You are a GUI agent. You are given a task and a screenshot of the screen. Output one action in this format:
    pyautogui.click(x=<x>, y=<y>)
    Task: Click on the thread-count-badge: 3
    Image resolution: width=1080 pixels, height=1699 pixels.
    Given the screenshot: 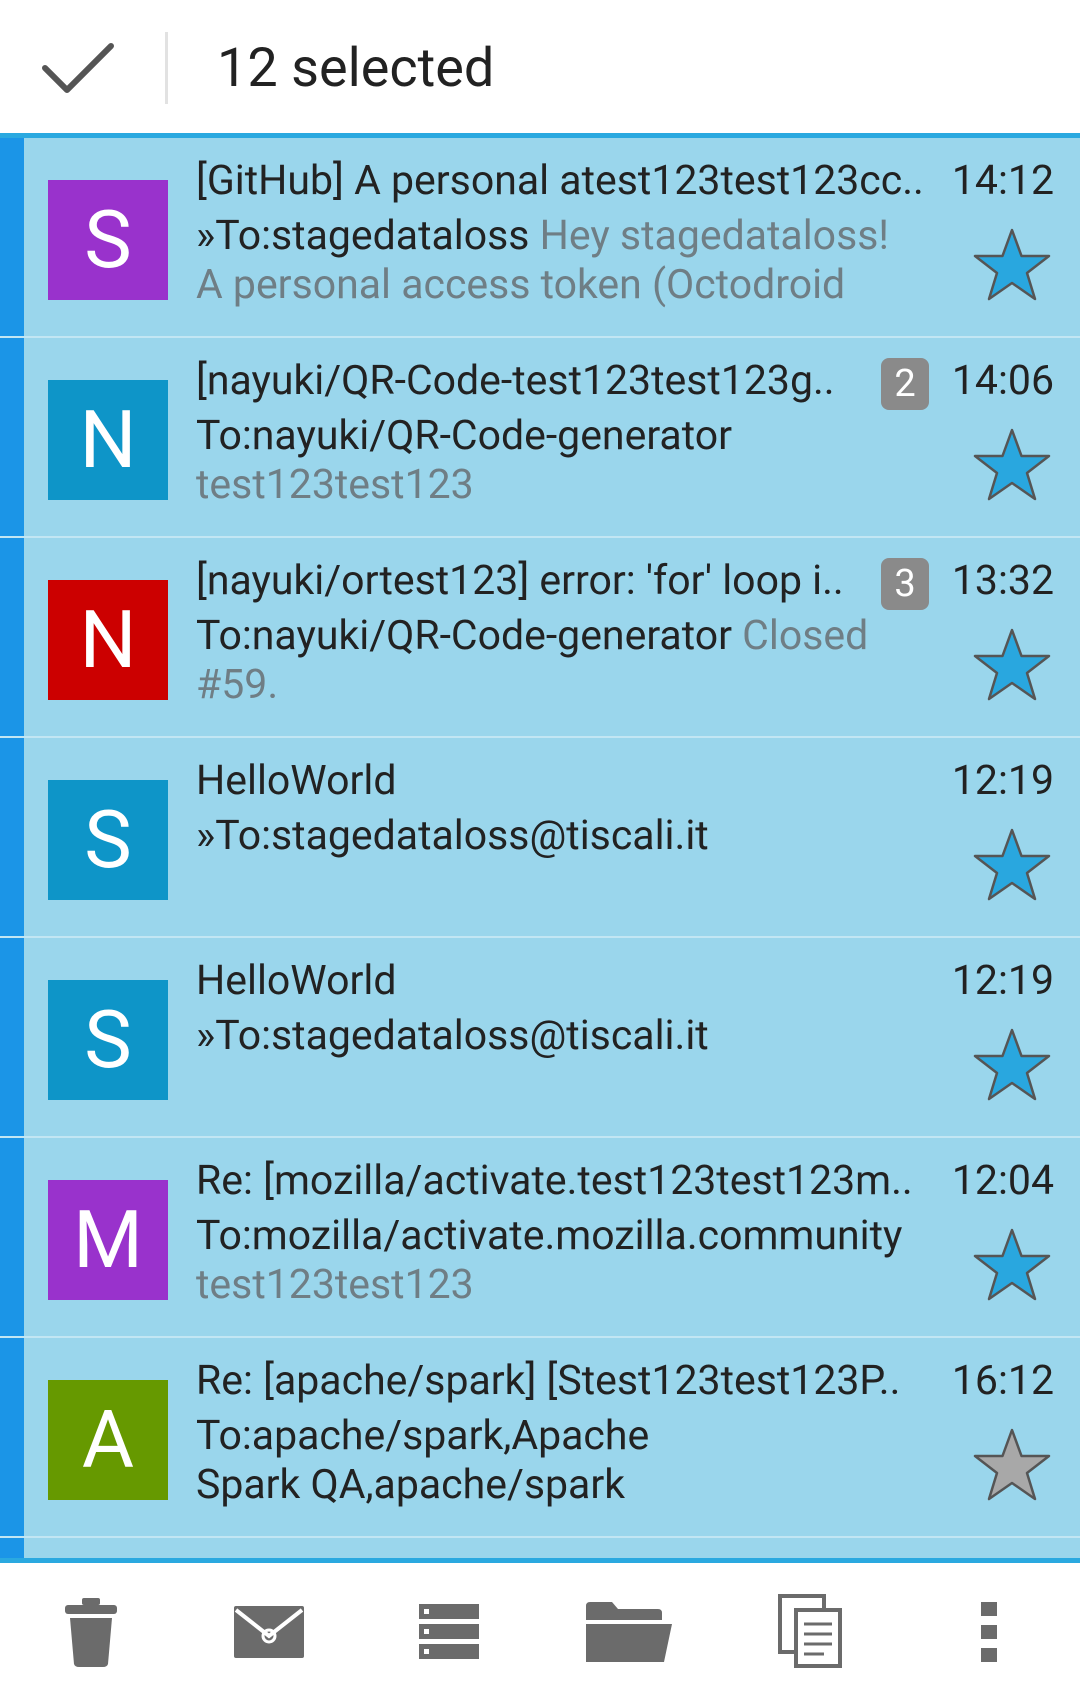 What is the action you would take?
    pyautogui.click(x=905, y=584)
    